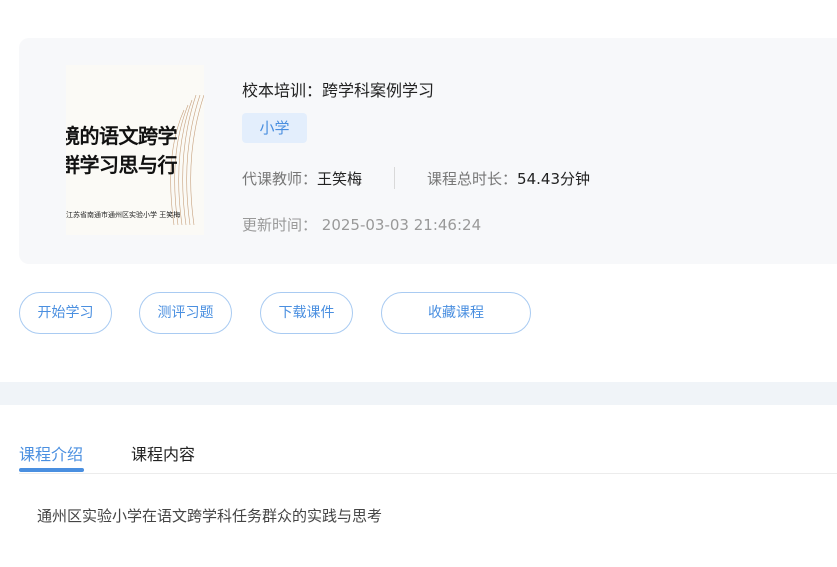 The image size is (837, 567). Describe the element at coordinates (428, 473) in the screenshot. I see `tabs-divider` at that location.